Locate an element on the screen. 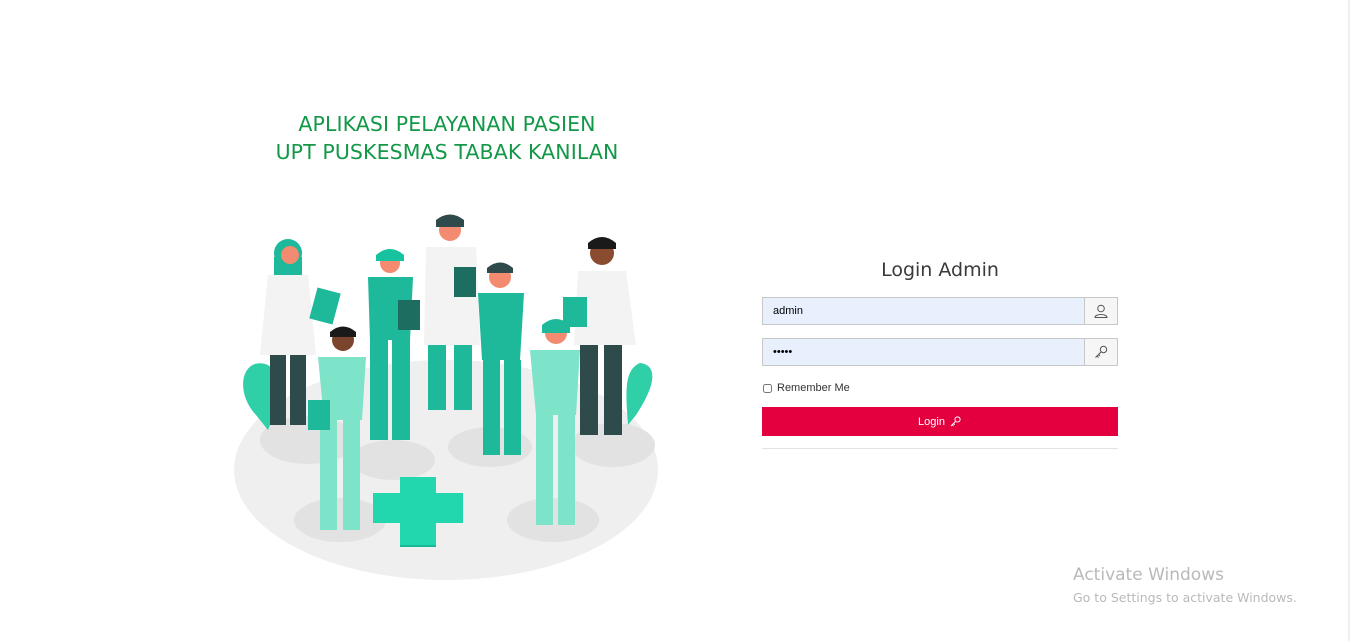  remember-me: Remember Me is located at coordinates (940, 388).